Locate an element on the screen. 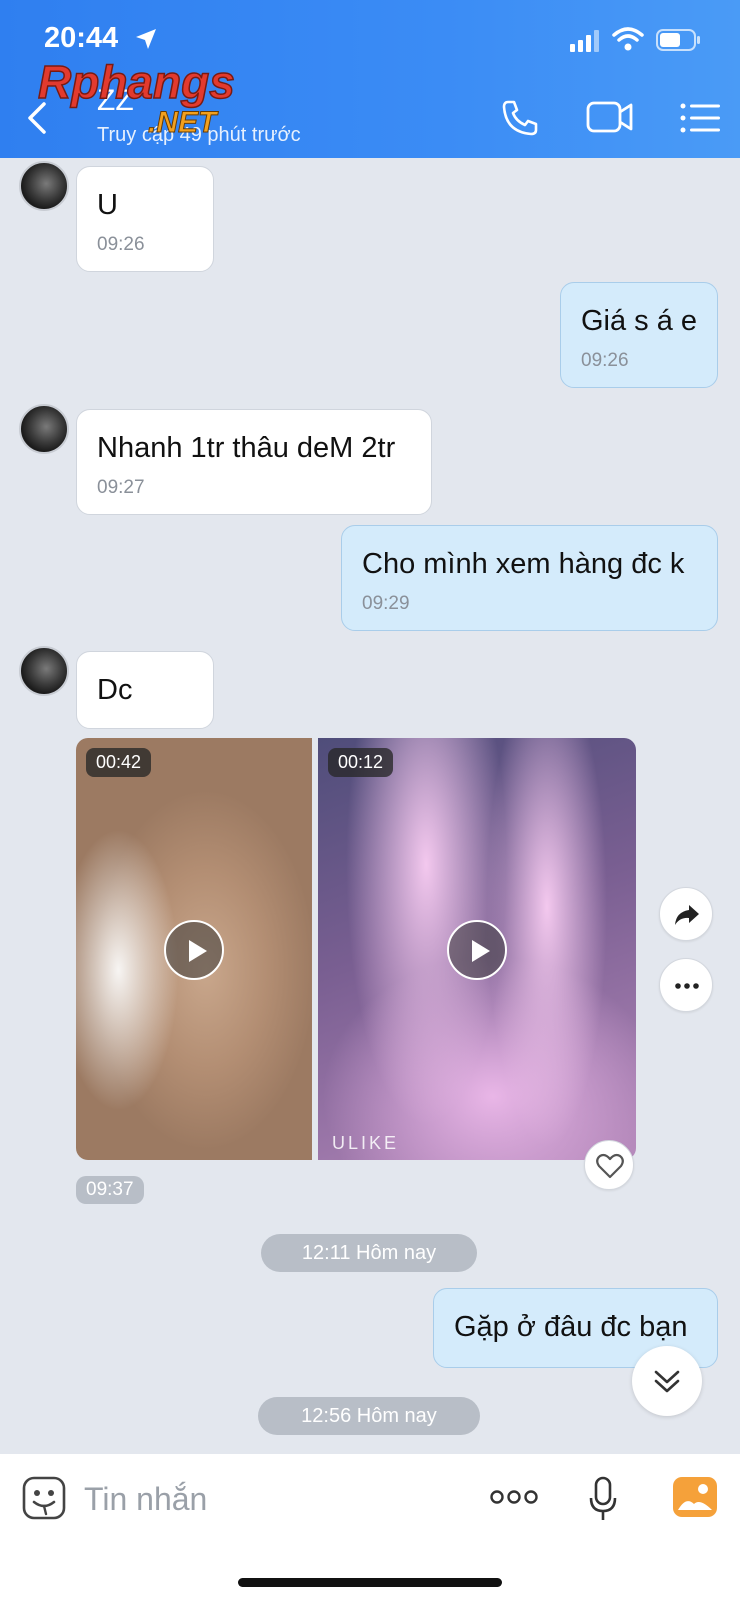 This screenshot has width=740, height=1600. more-options-button is located at coordinates (686, 985).